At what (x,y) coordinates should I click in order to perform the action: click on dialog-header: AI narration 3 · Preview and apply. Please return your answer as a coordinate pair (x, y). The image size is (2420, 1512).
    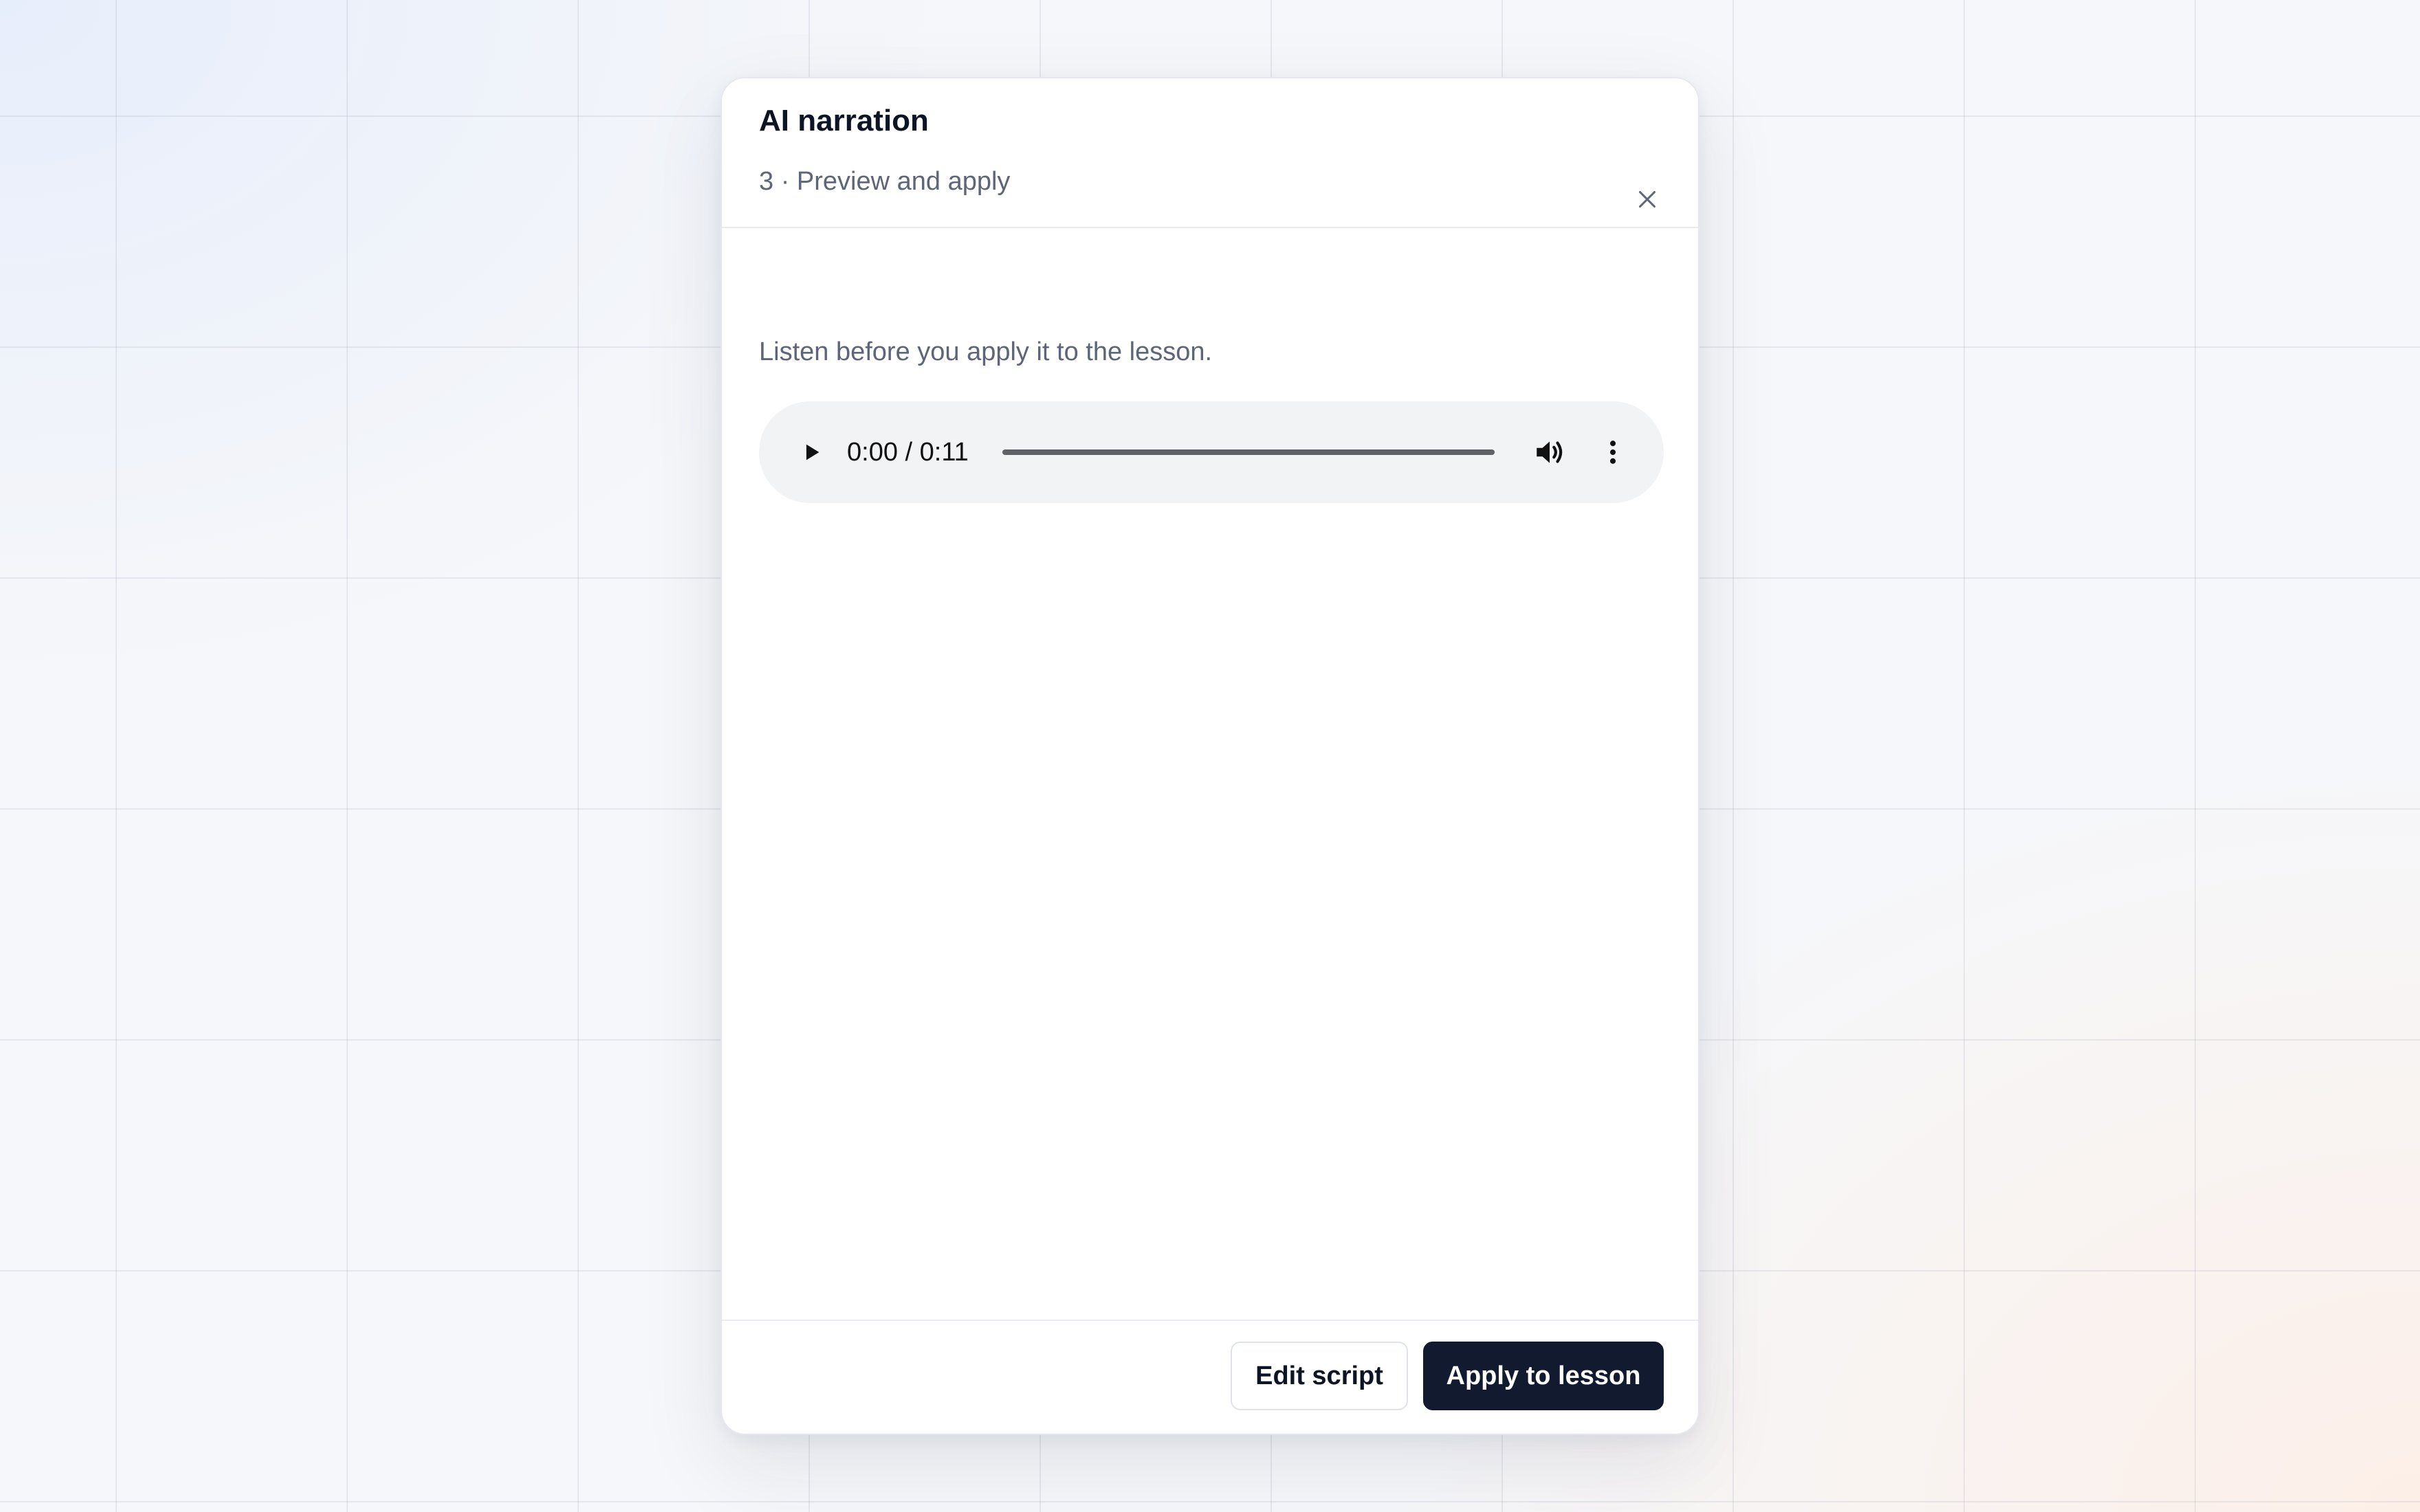
    Looking at the image, I should click on (1210, 153).